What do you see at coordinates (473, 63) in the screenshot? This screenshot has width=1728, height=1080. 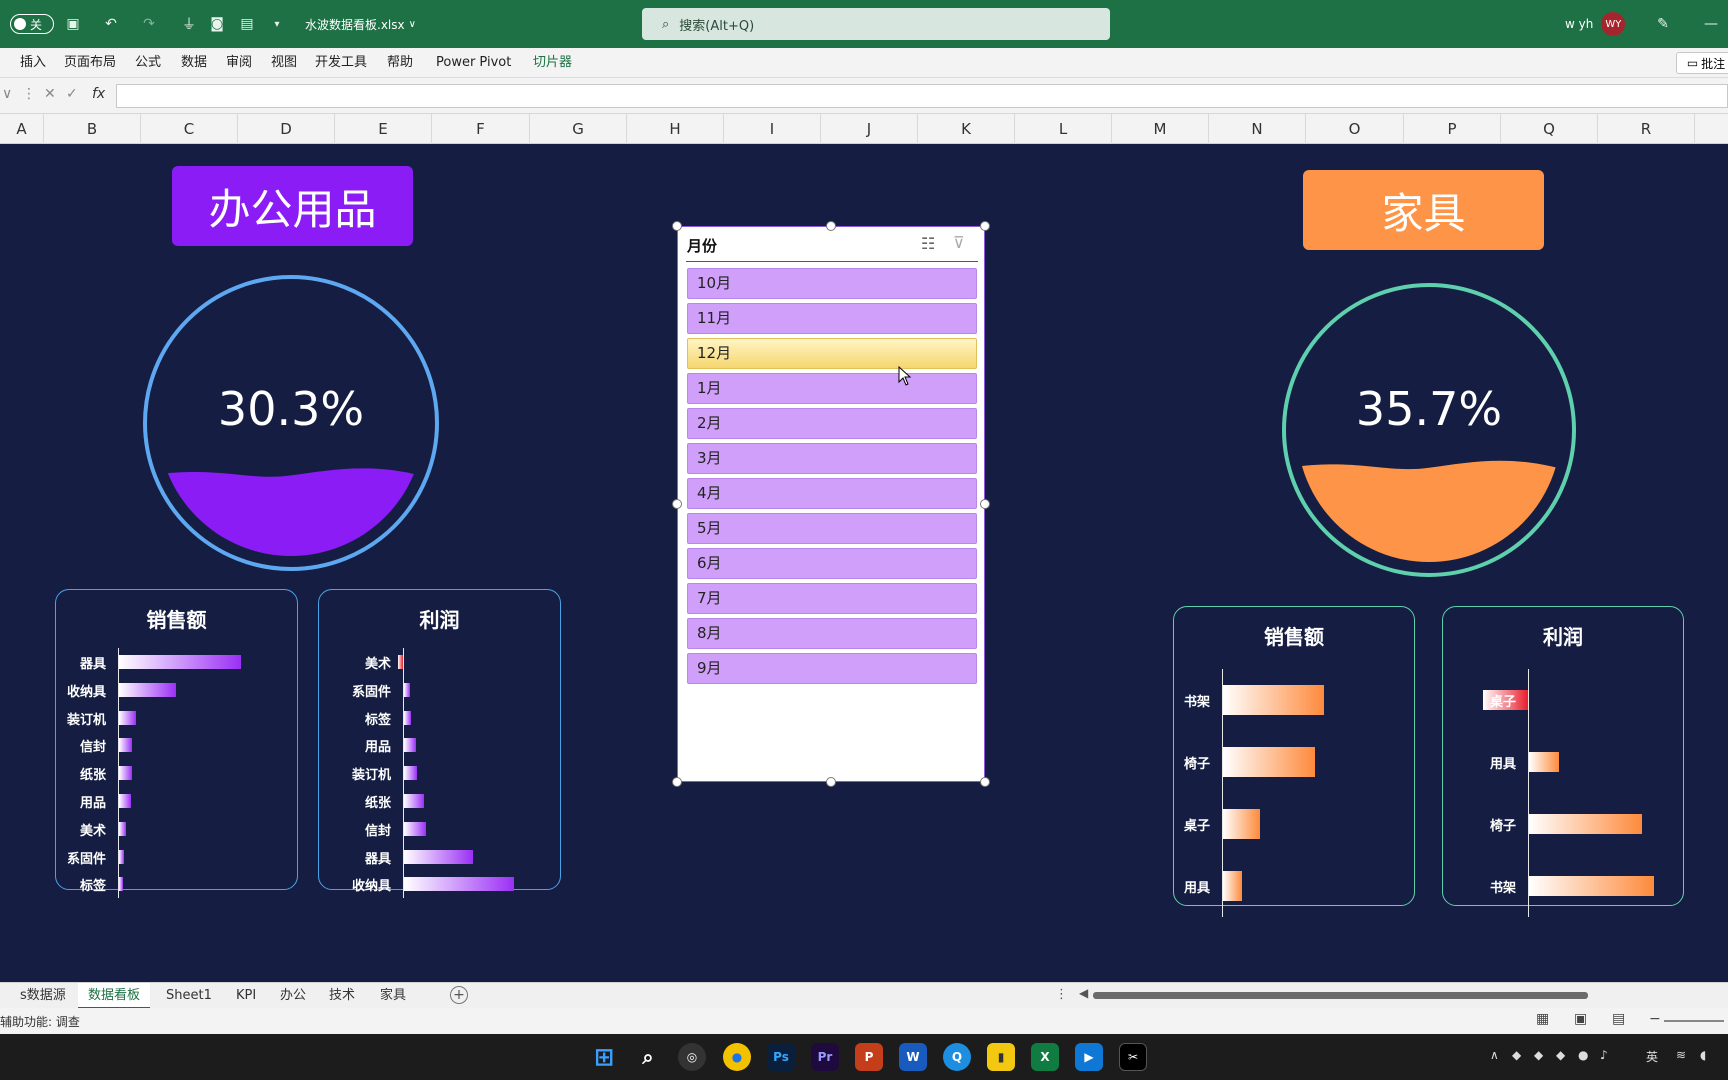 I see `tab-power-pivot: Power Pivot` at bounding box center [473, 63].